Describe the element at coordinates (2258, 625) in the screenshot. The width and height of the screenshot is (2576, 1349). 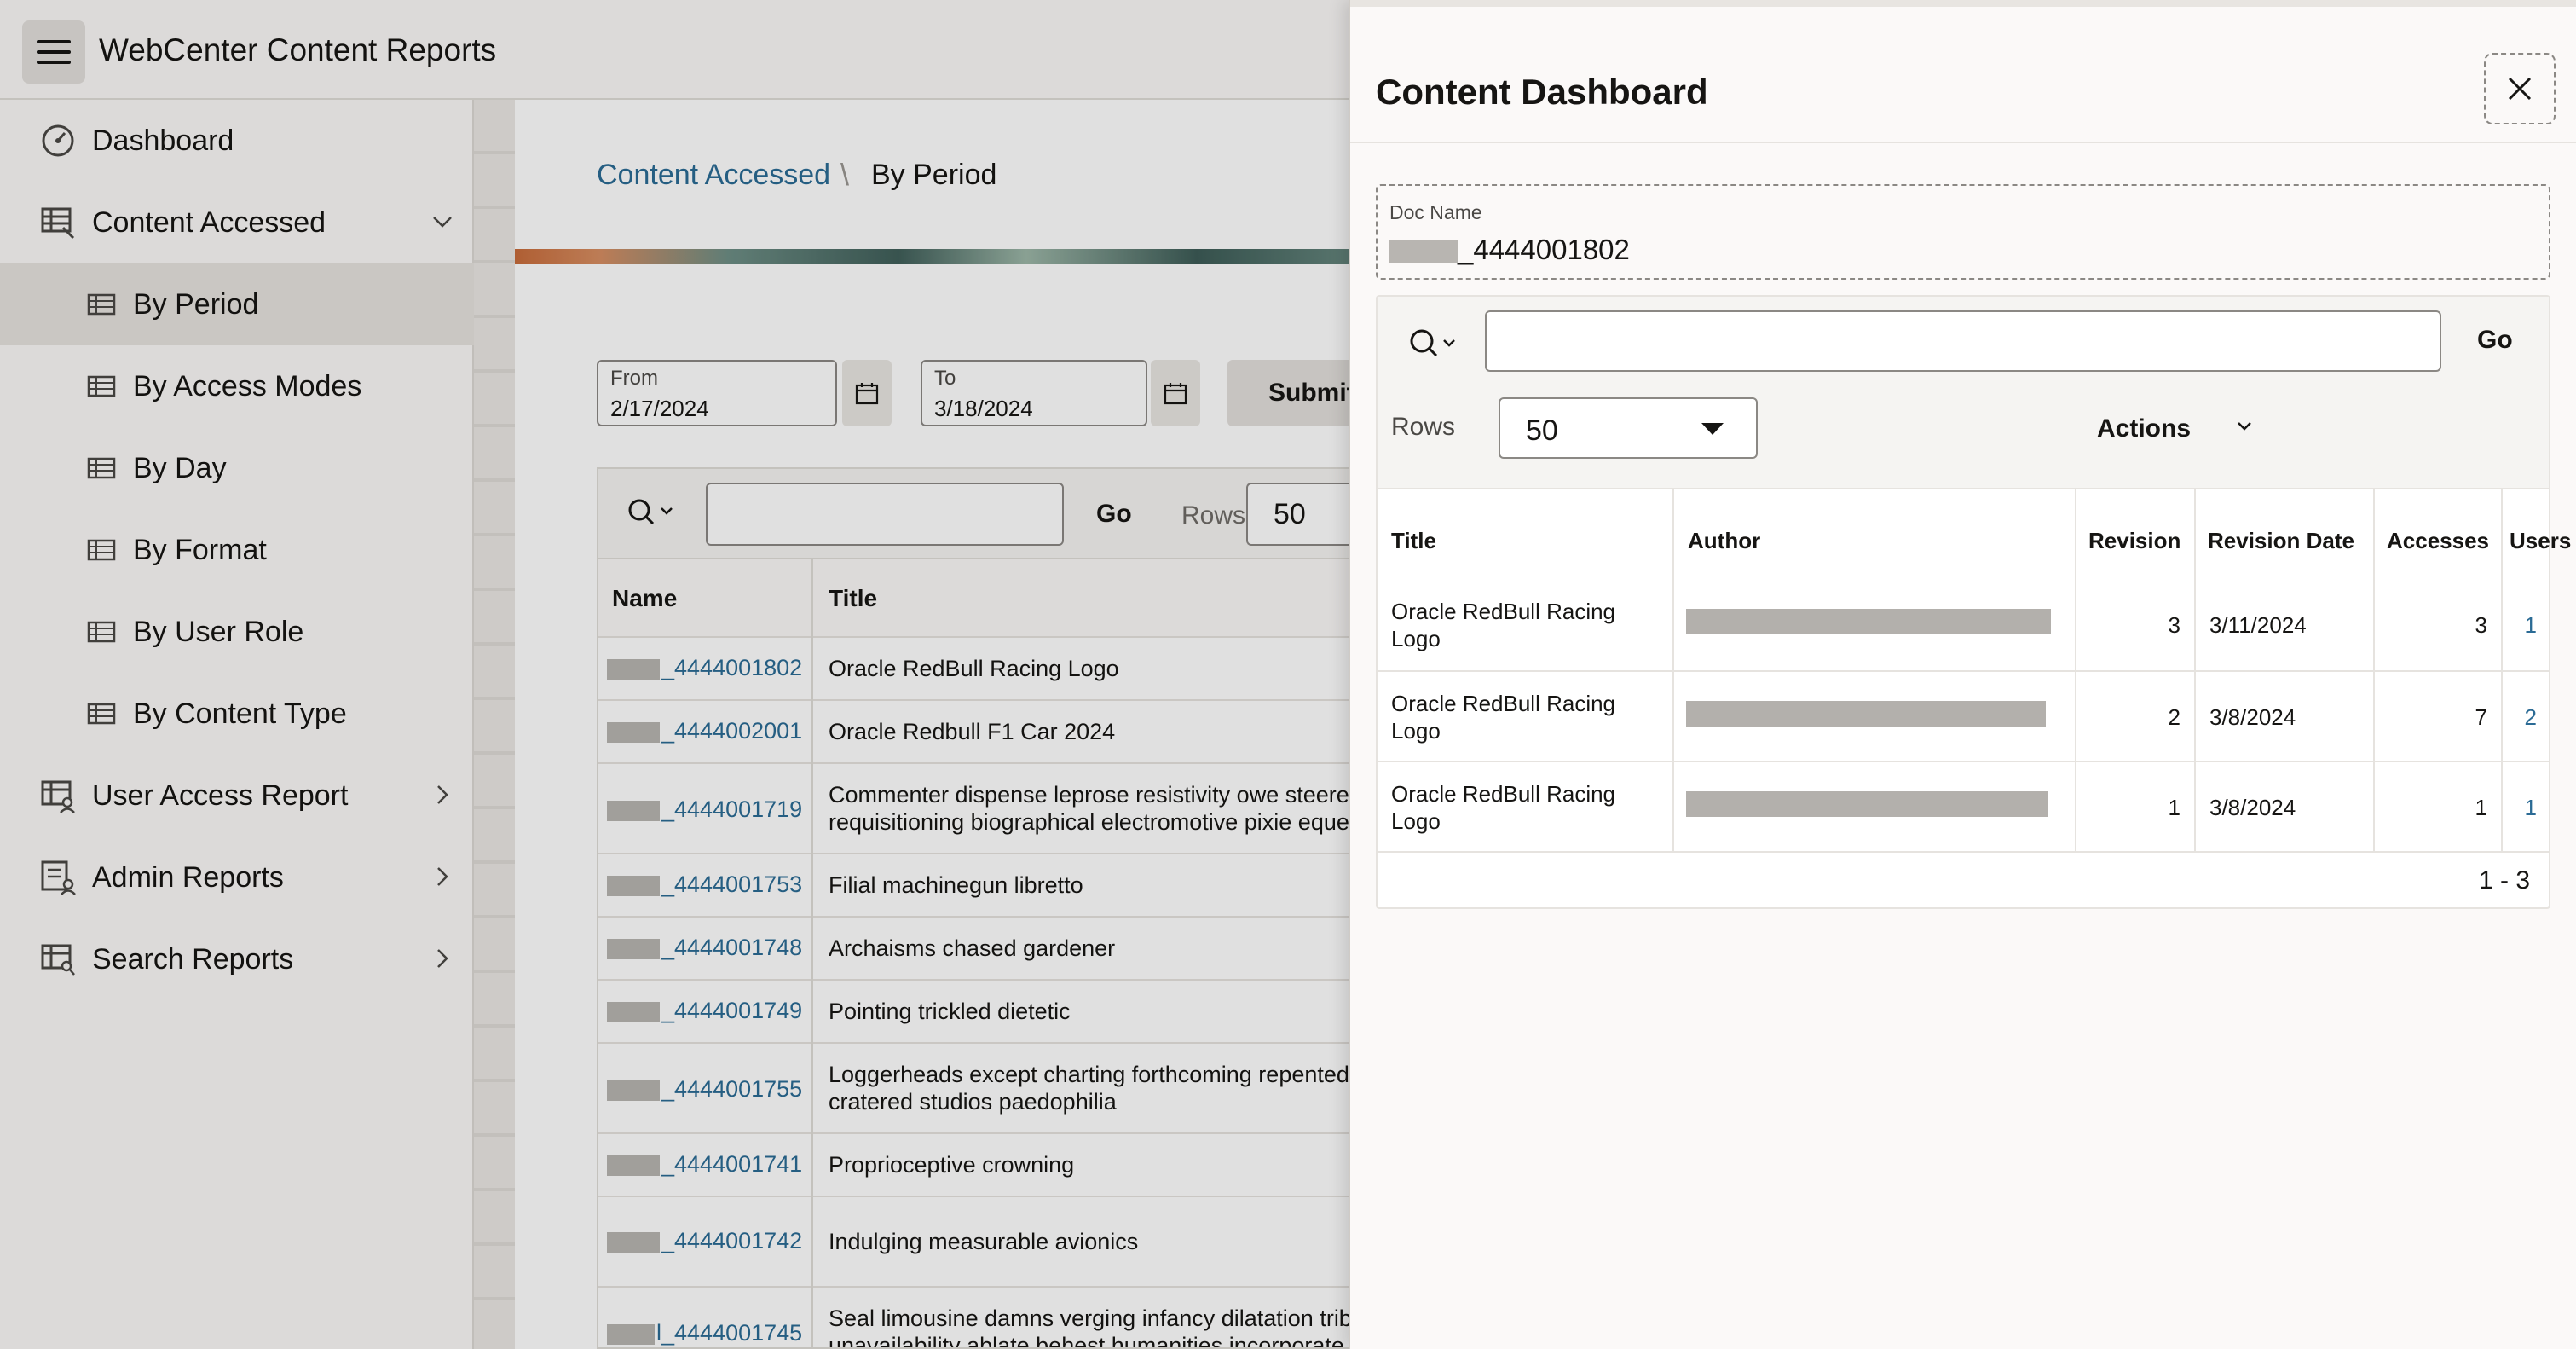
I see `row-revision-date: 3/11/2024` at that location.